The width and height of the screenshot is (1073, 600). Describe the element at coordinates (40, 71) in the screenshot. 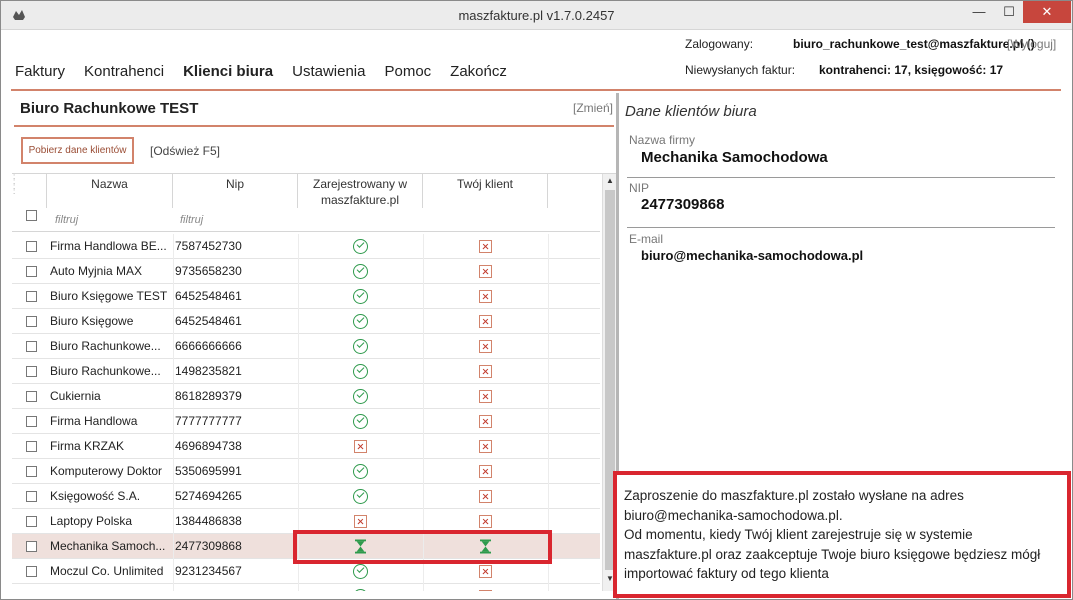

I see `menu-item-0: Faktury` at that location.